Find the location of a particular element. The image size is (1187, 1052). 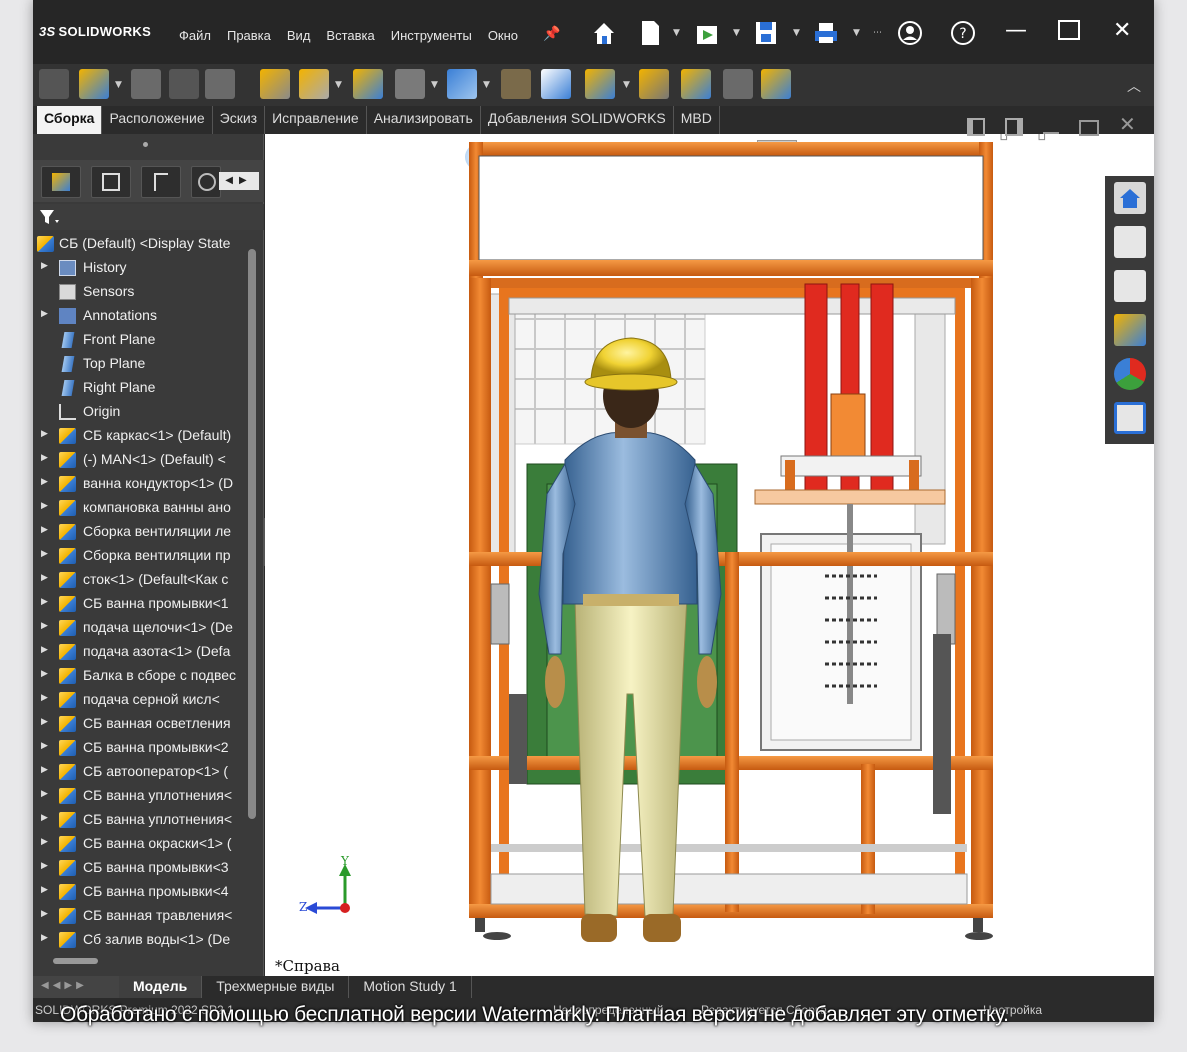

new-document-icon is located at coordinates (650, 33).